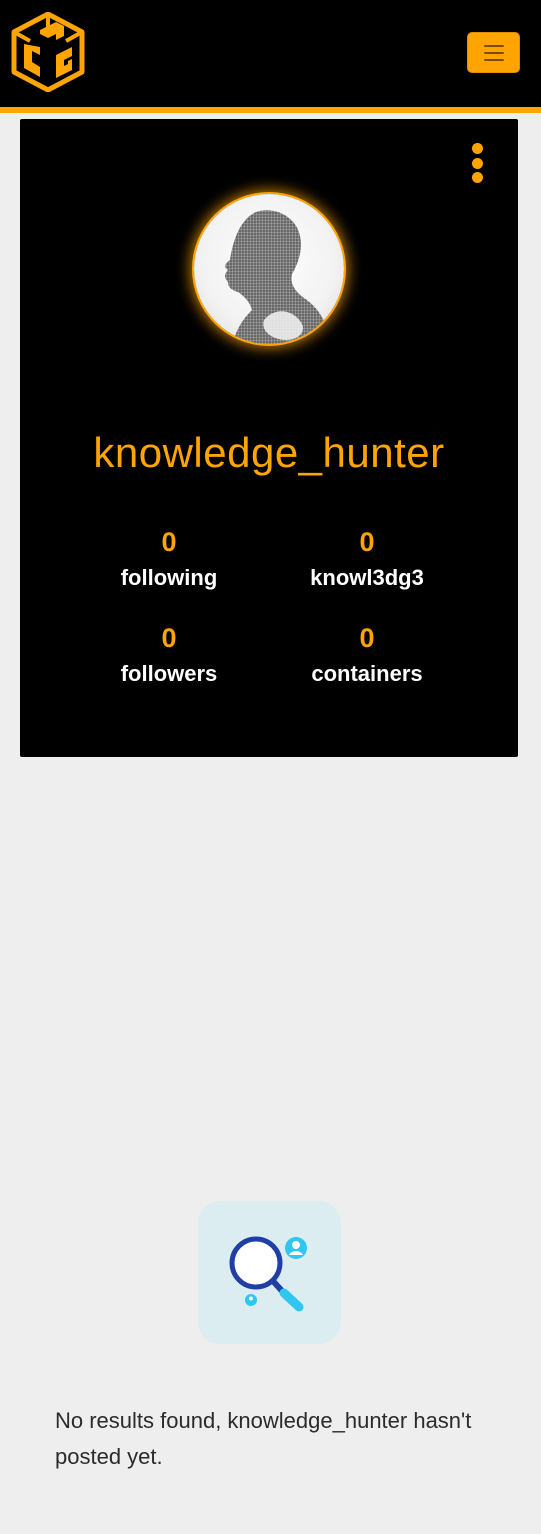  Describe the element at coordinates (493, 52) in the screenshot. I see `hamburger-menu-button` at that location.